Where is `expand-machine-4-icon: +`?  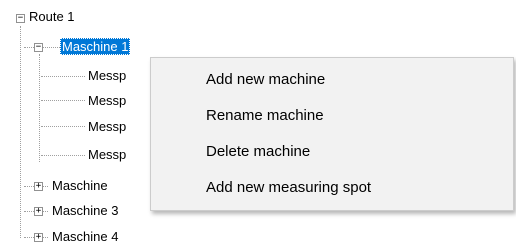 expand-machine-4-icon: + is located at coordinates (38, 237).